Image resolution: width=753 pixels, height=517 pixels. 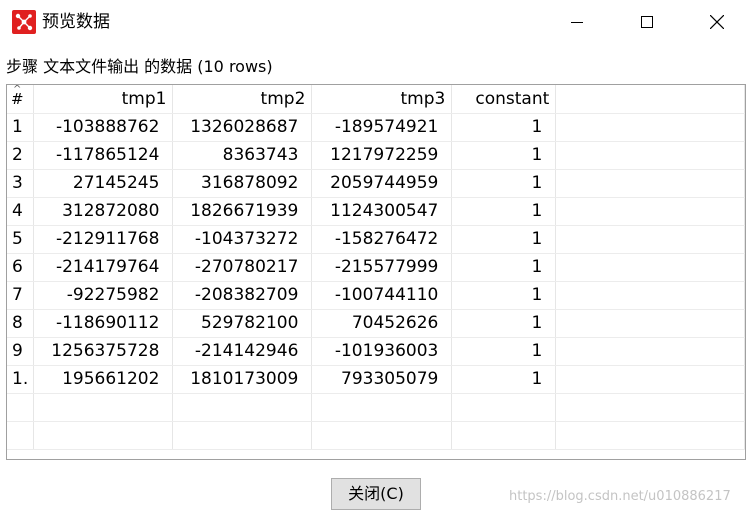 What do you see at coordinates (242, 323) in the screenshot?
I see `table-cell-tmp2: 529782100` at bounding box center [242, 323].